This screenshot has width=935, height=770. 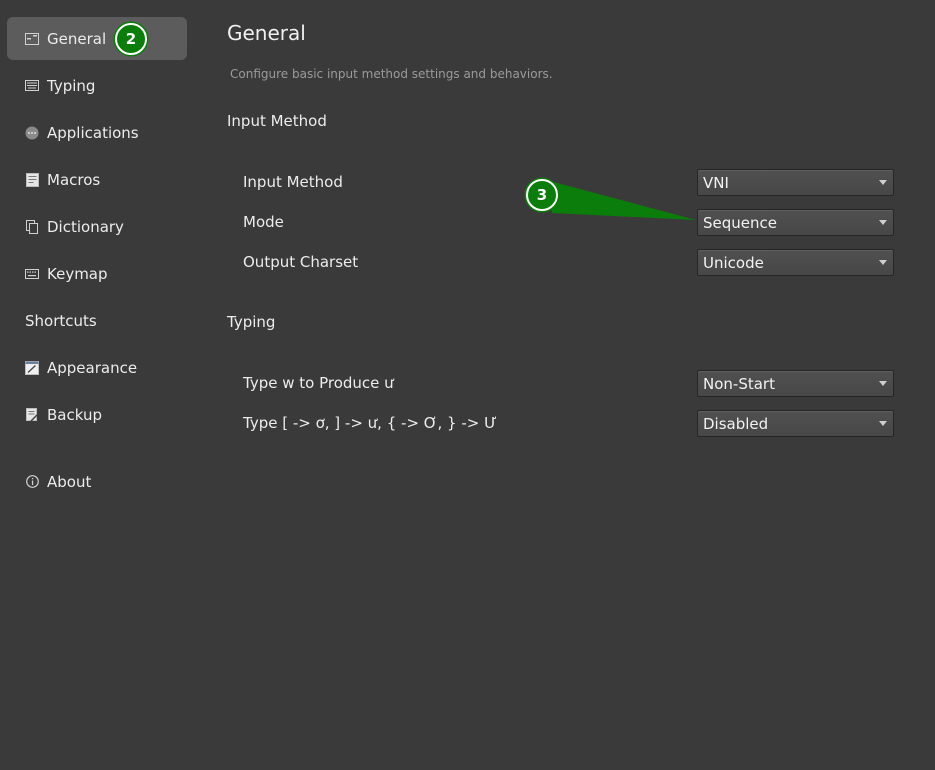 I want to click on sidebar-item-shortcuts: Shortcuts, so click(x=97, y=320).